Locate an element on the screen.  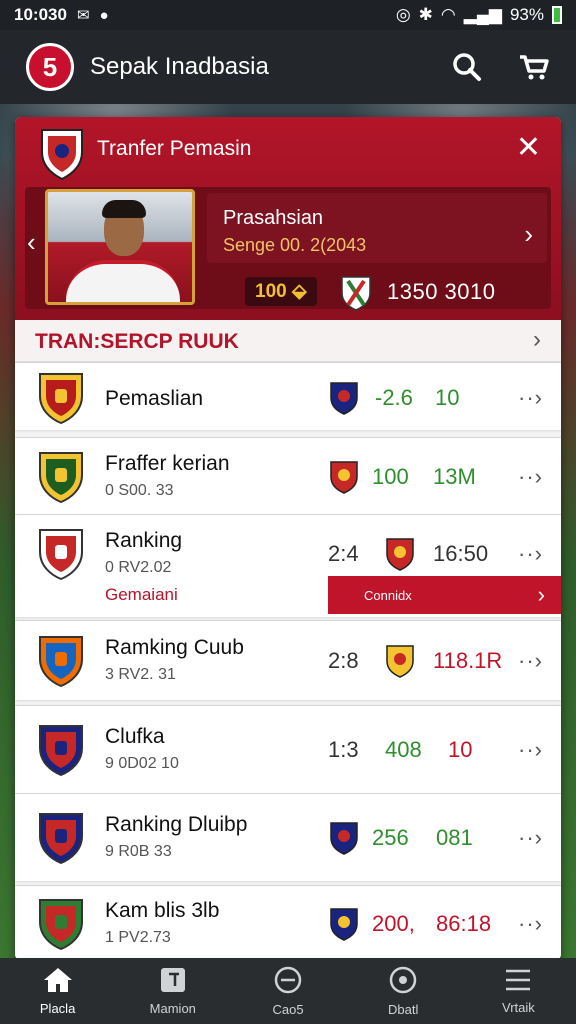
app-bar: 5 Sepak Inadbasia is located at coordinates (288, 67).